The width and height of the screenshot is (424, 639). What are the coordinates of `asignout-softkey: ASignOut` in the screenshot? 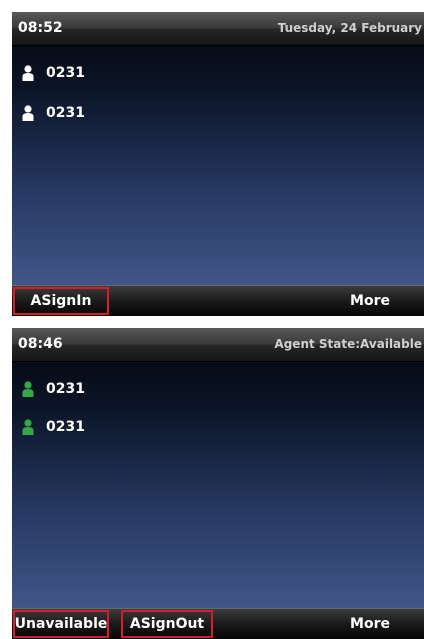 It's located at (167, 624).